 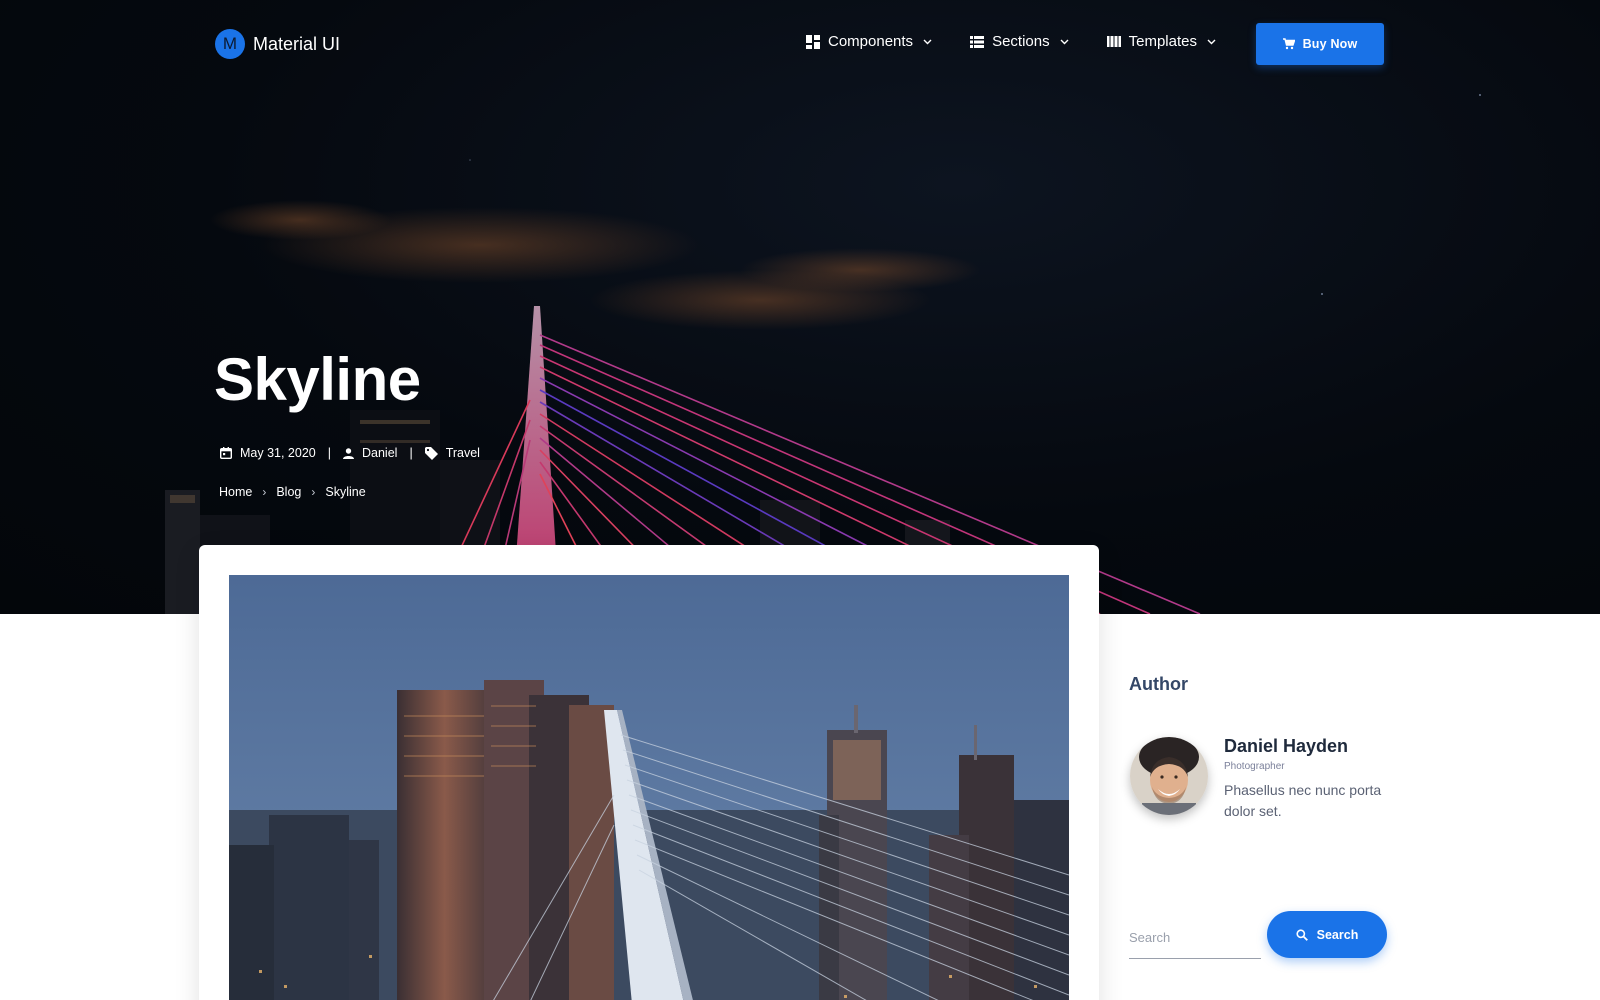 What do you see at coordinates (230, 44) in the screenshot?
I see `brand-logo-icon: M` at bounding box center [230, 44].